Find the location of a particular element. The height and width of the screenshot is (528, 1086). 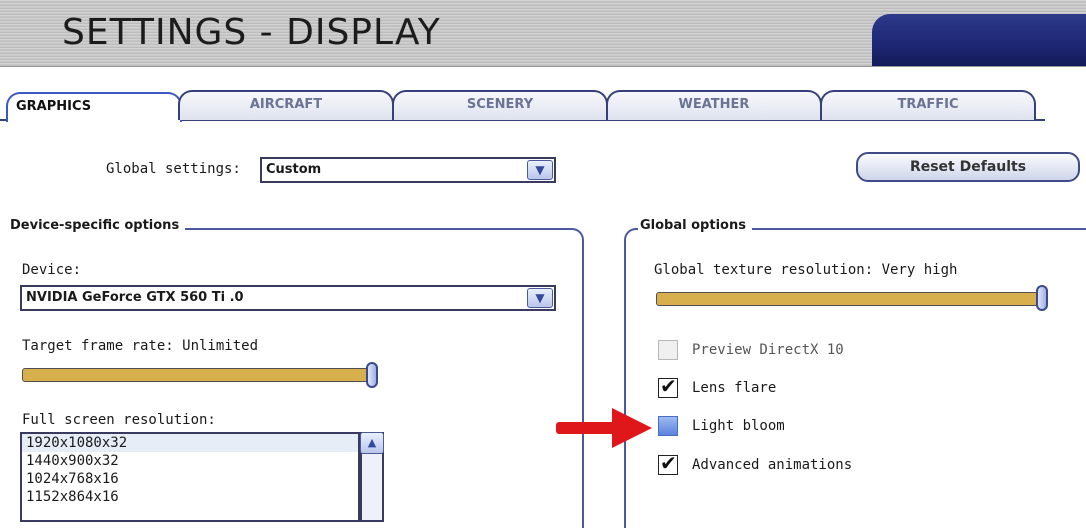

texture-resolution-label: Global texture resolution: Very high is located at coordinates (806, 270).